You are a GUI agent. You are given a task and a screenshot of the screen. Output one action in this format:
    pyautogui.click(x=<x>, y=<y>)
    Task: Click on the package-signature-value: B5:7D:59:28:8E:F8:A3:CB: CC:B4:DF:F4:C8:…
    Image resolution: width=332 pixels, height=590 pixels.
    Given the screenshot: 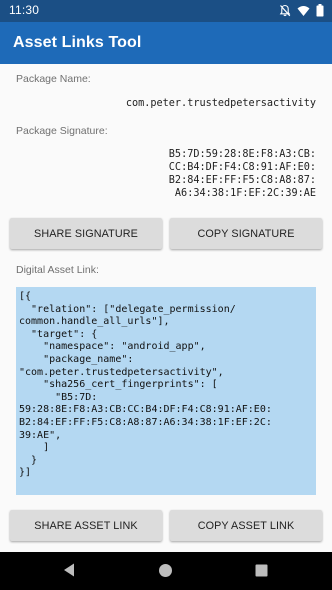 What is the action you would take?
    pyautogui.click(x=242, y=174)
    